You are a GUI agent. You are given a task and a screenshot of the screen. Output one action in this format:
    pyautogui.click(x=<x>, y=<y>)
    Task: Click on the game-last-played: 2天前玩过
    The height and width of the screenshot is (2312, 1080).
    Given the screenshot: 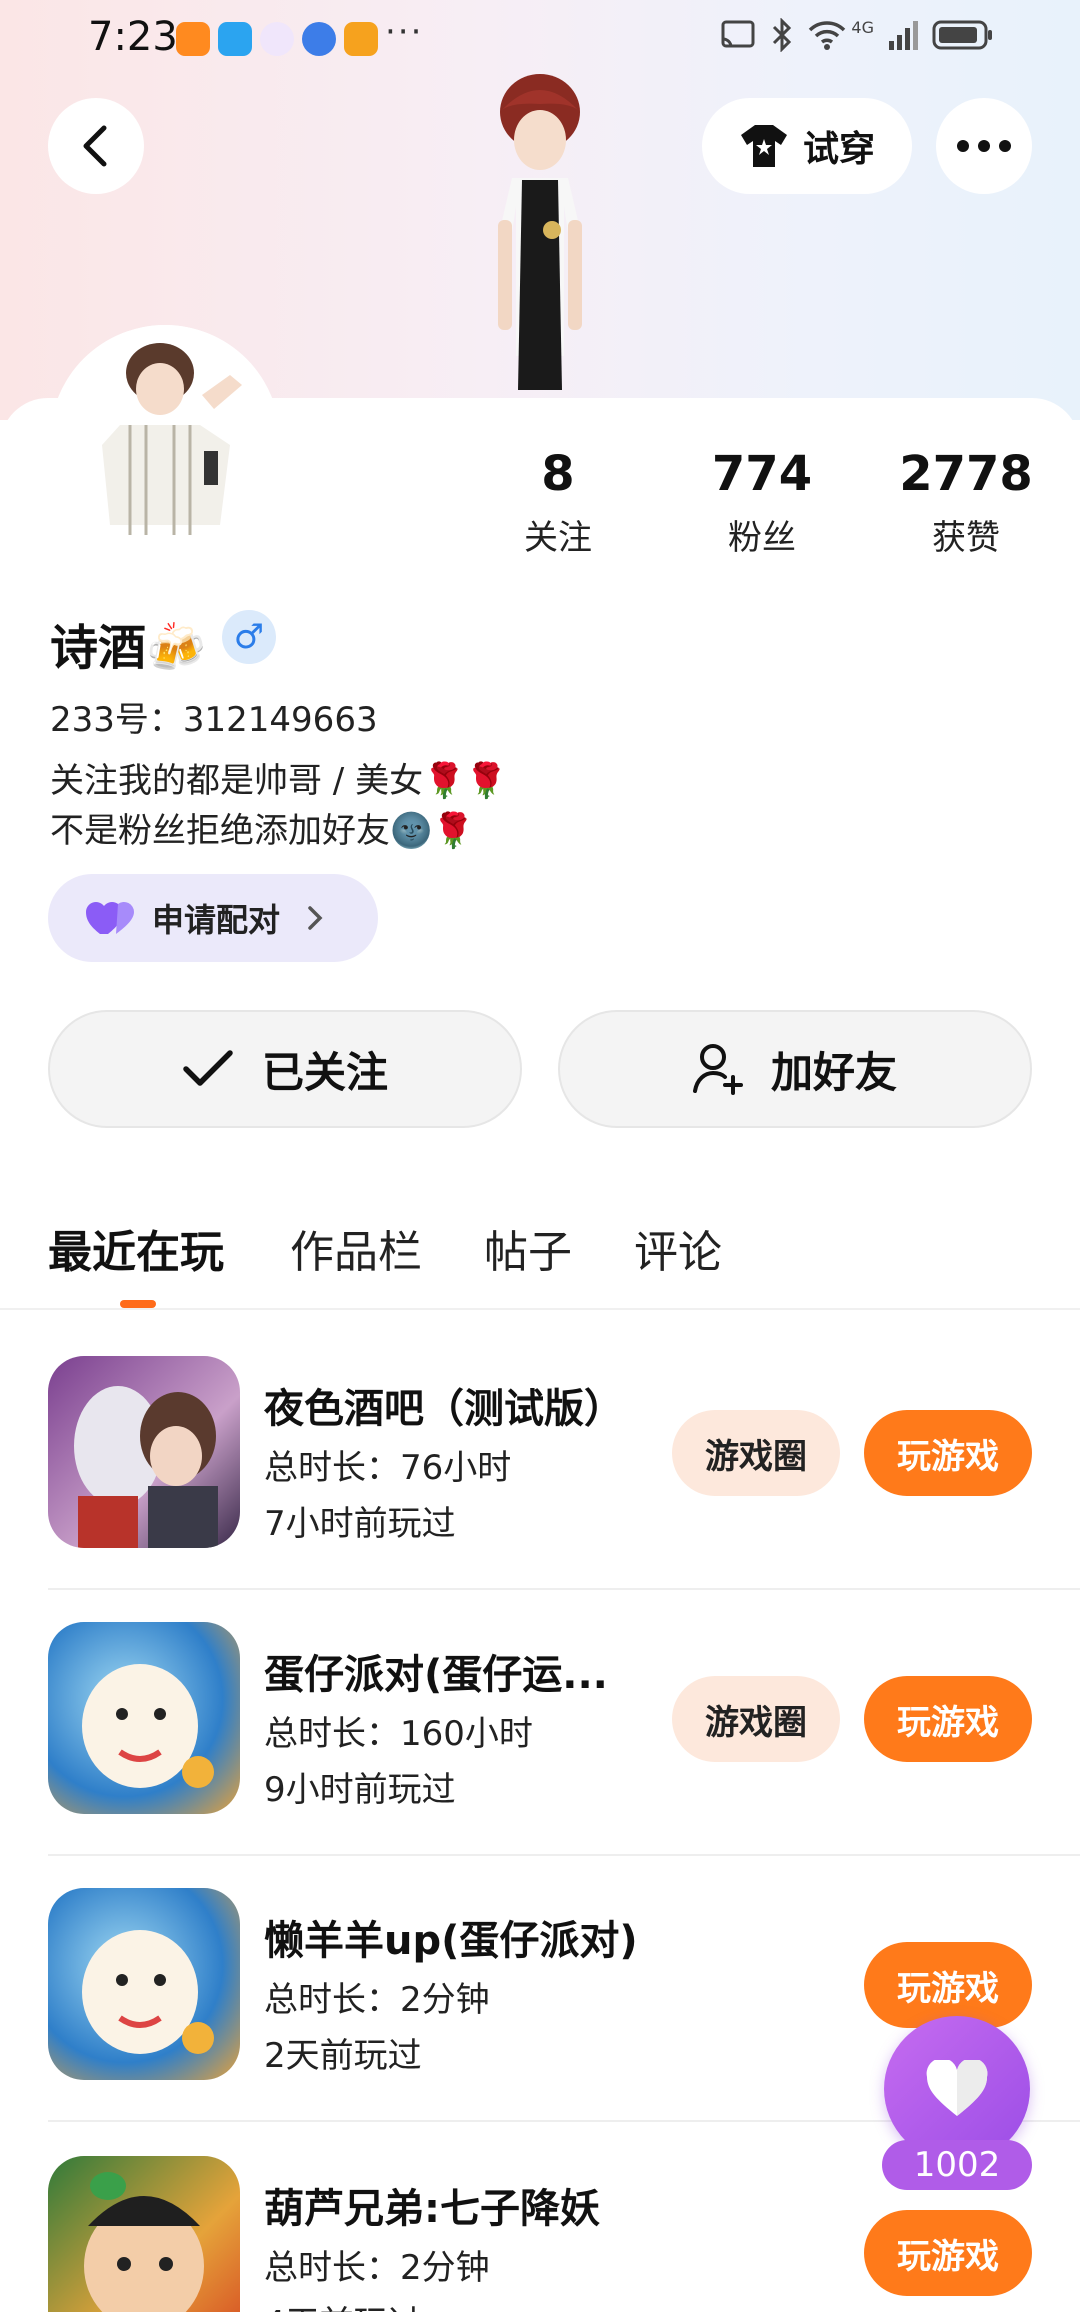 What is the action you would take?
    pyautogui.click(x=343, y=2056)
    